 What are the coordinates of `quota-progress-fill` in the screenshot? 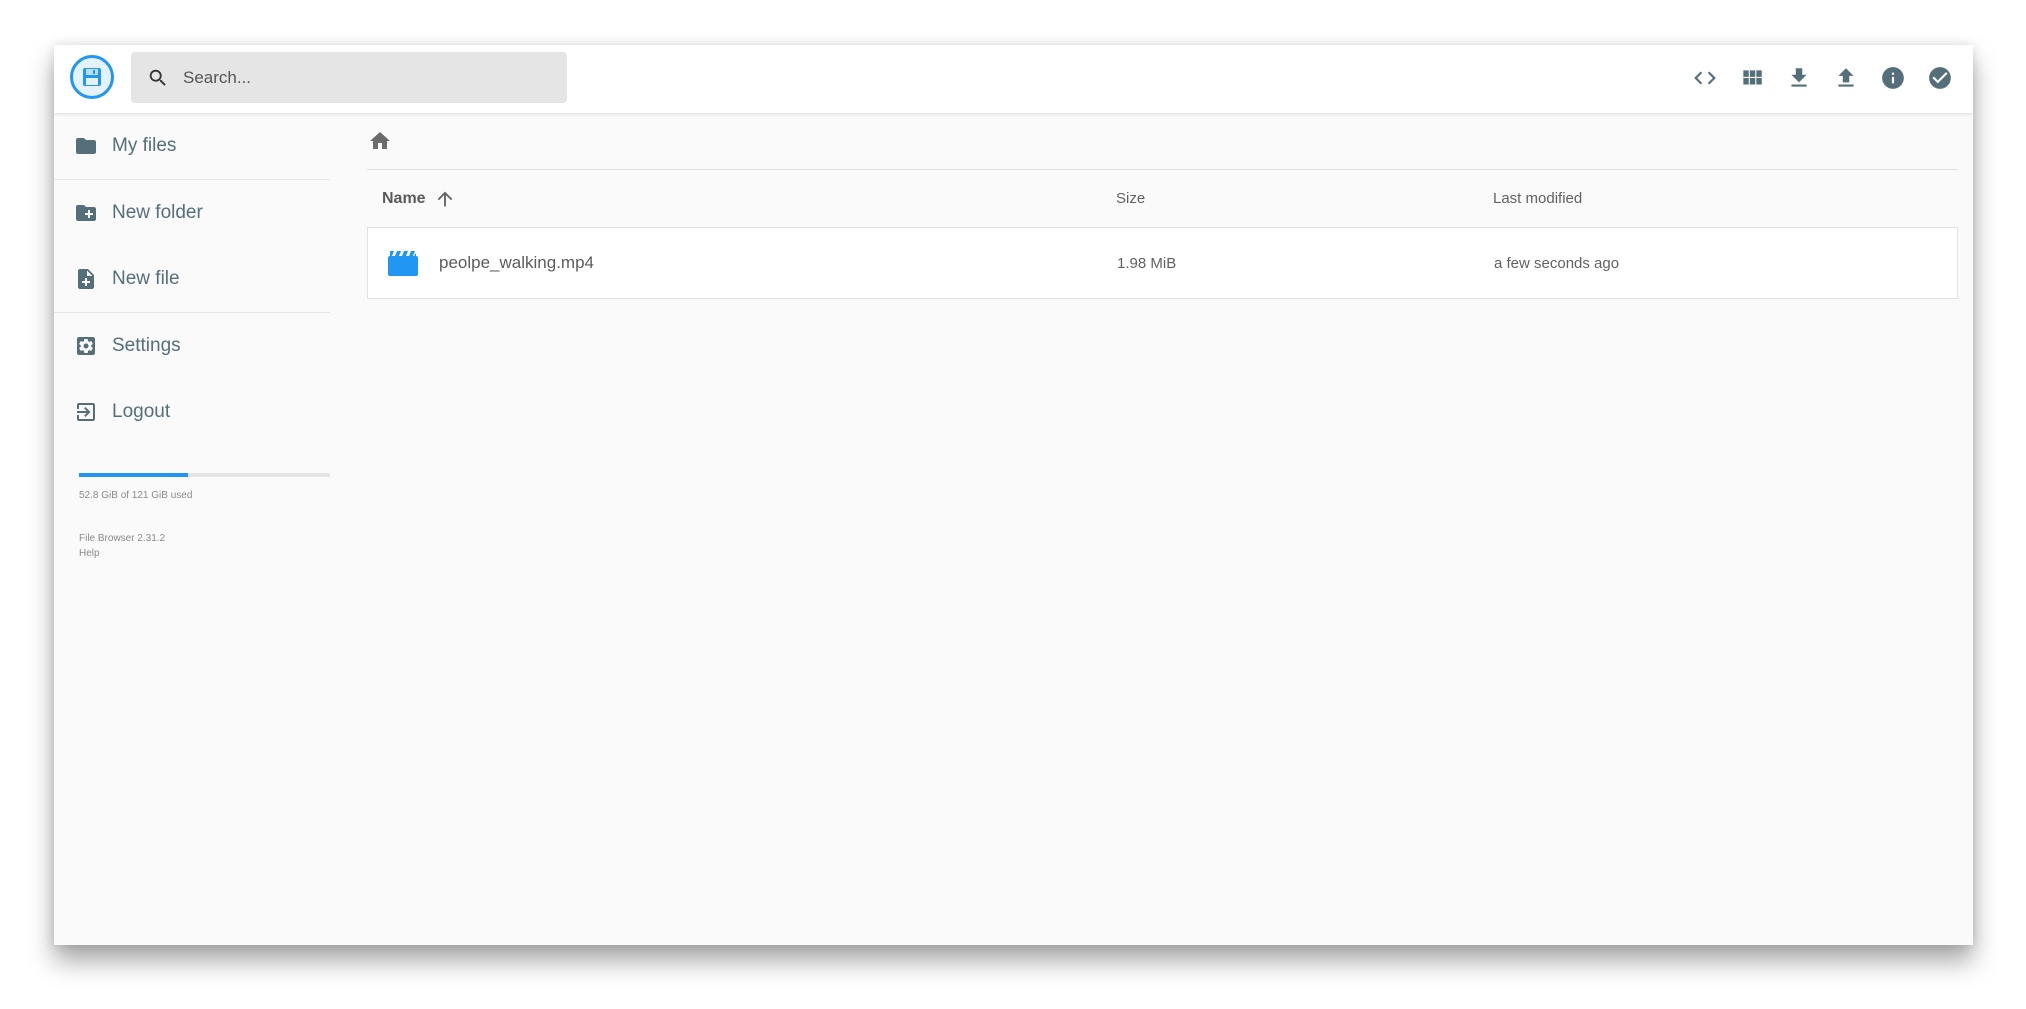 It's located at (134, 475).